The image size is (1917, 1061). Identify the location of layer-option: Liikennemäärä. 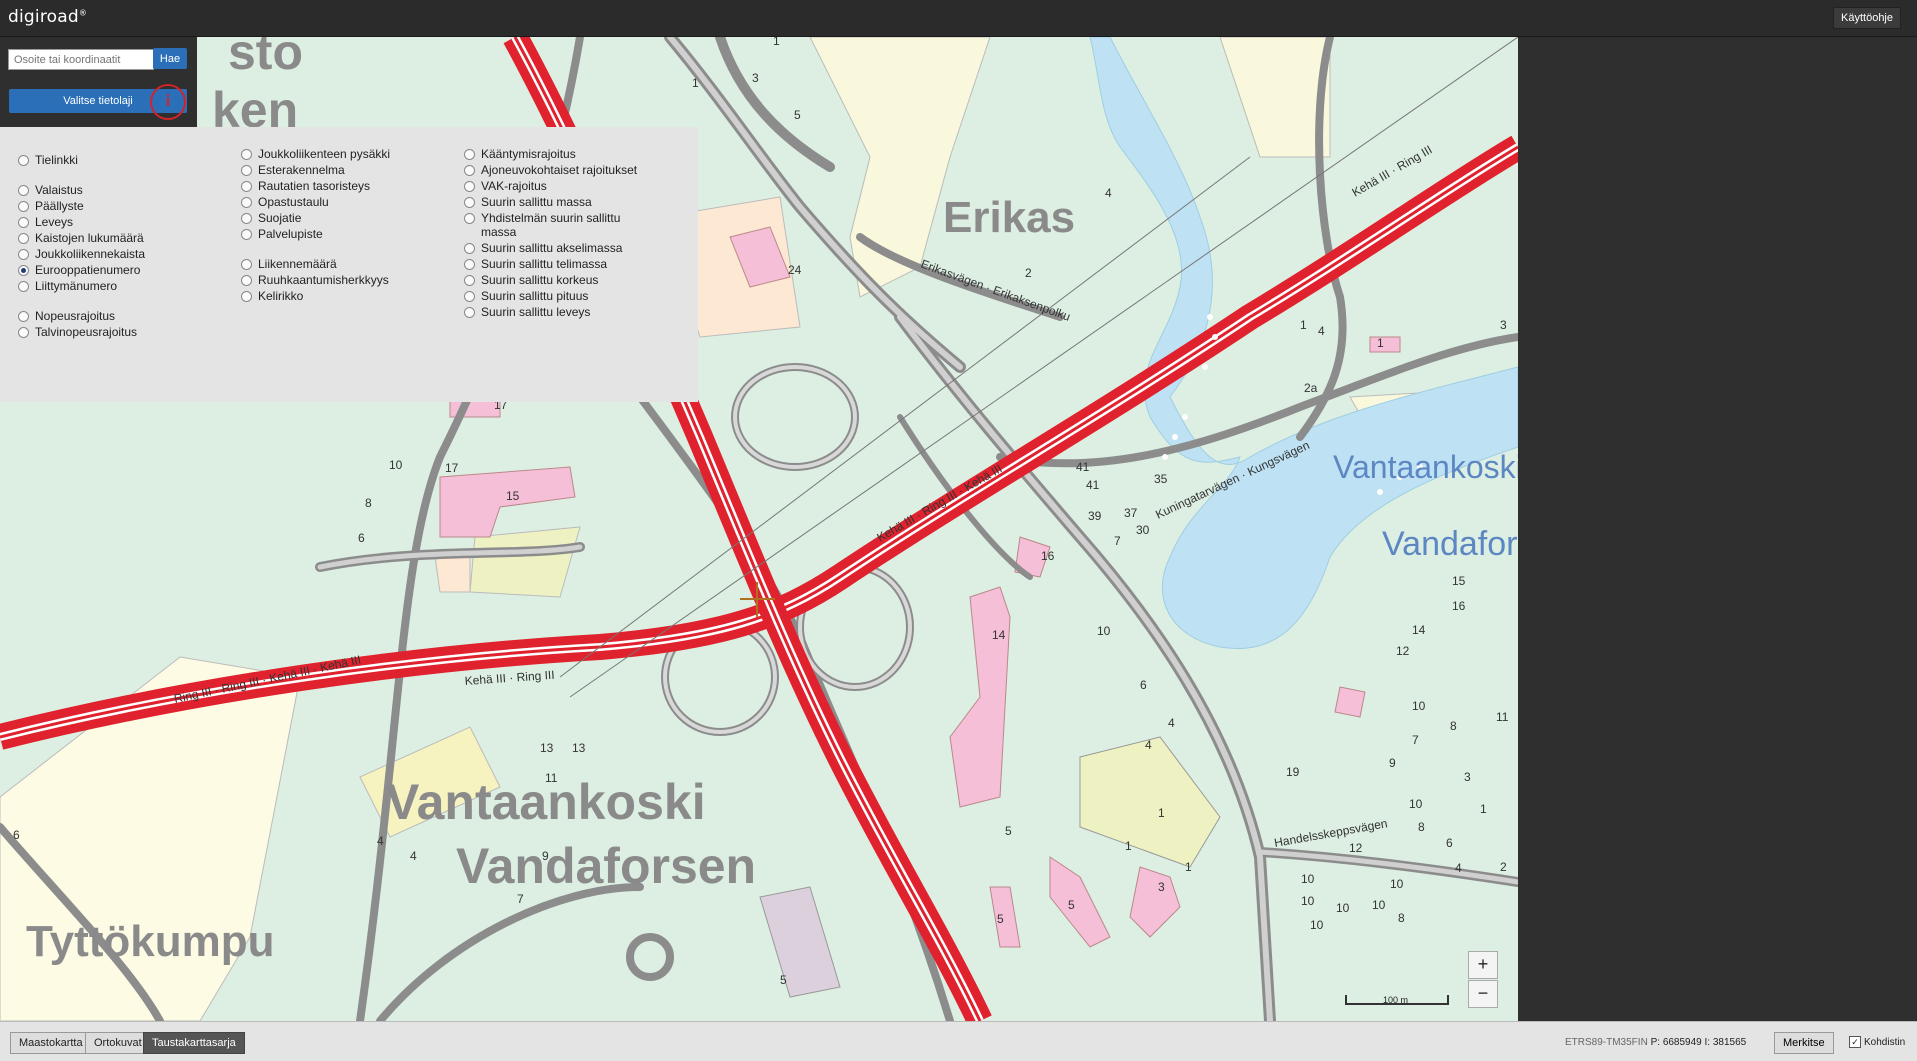
(289, 264).